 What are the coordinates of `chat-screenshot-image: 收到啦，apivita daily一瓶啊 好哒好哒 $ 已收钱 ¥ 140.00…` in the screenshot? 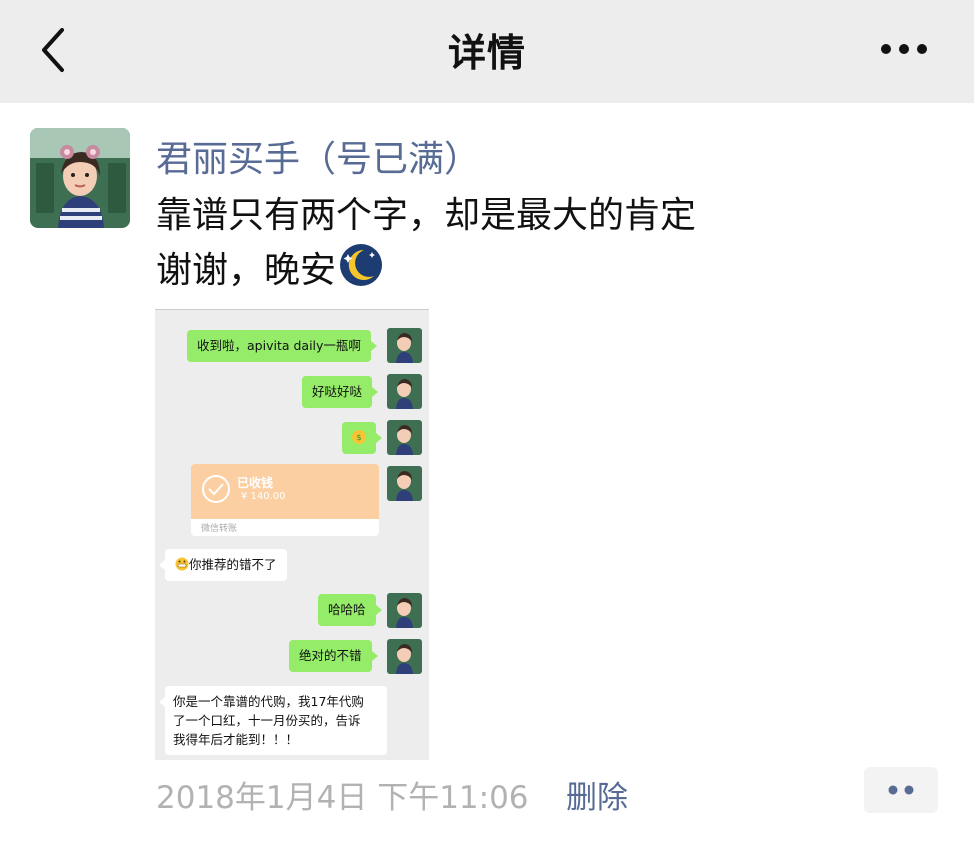 It's located at (292, 534).